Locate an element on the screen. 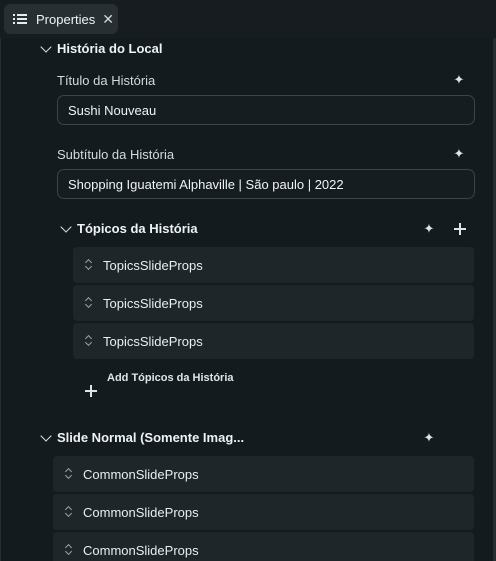 The width and height of the screenshot is (496, 561). titulo-input: Sushi Nouveau is located at coordinates (266, 110).